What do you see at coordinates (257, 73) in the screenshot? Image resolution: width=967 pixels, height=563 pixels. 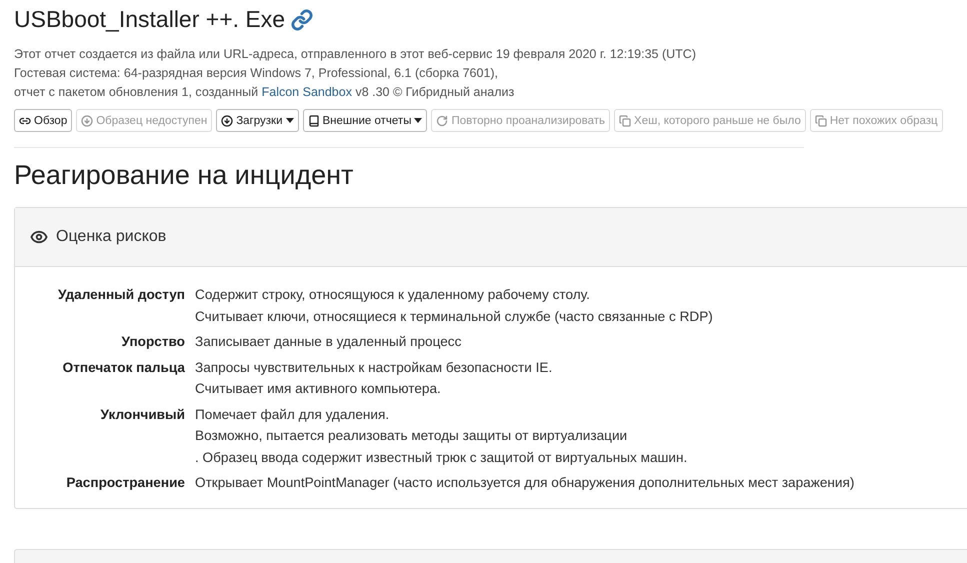 I see `guest-system-text: Гостевая система: 64-разрядная версия Windows 7, Professional, 6.1 (сборка 7601),` at bounding box center [257, 73].